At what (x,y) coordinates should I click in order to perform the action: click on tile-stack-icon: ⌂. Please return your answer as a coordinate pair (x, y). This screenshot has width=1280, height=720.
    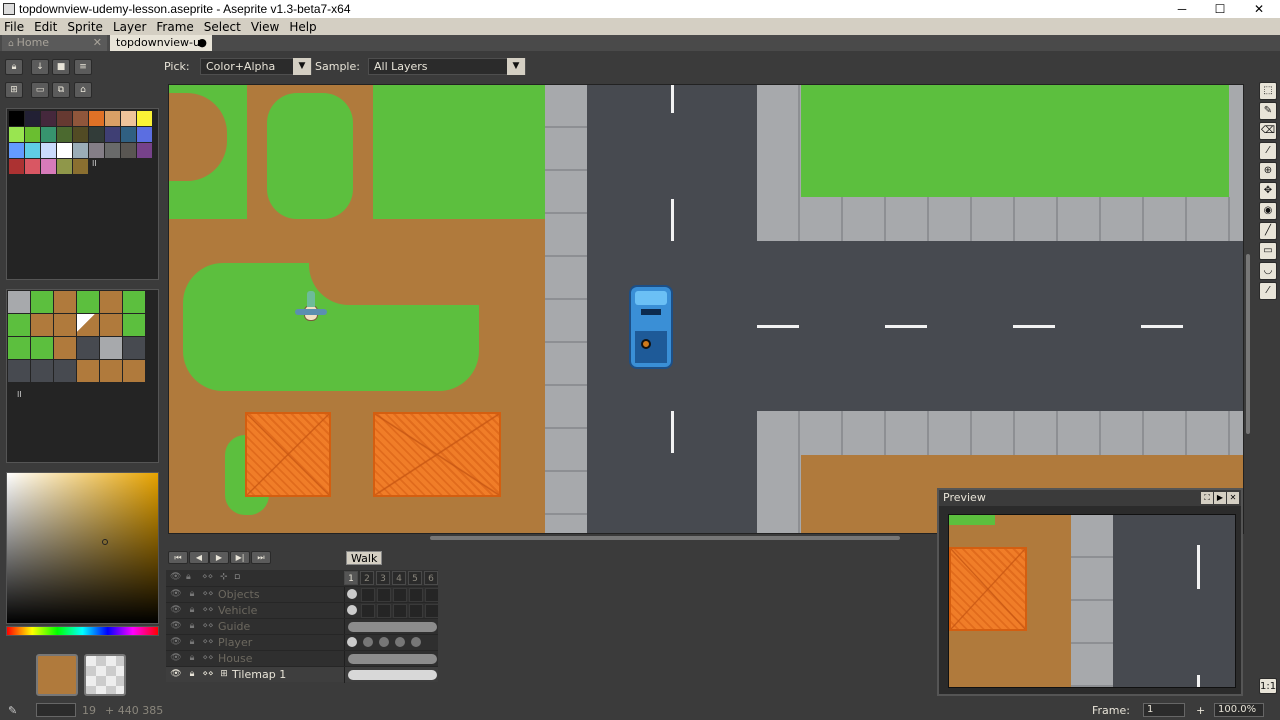
    Looking at the image, I should click on (83, 90).